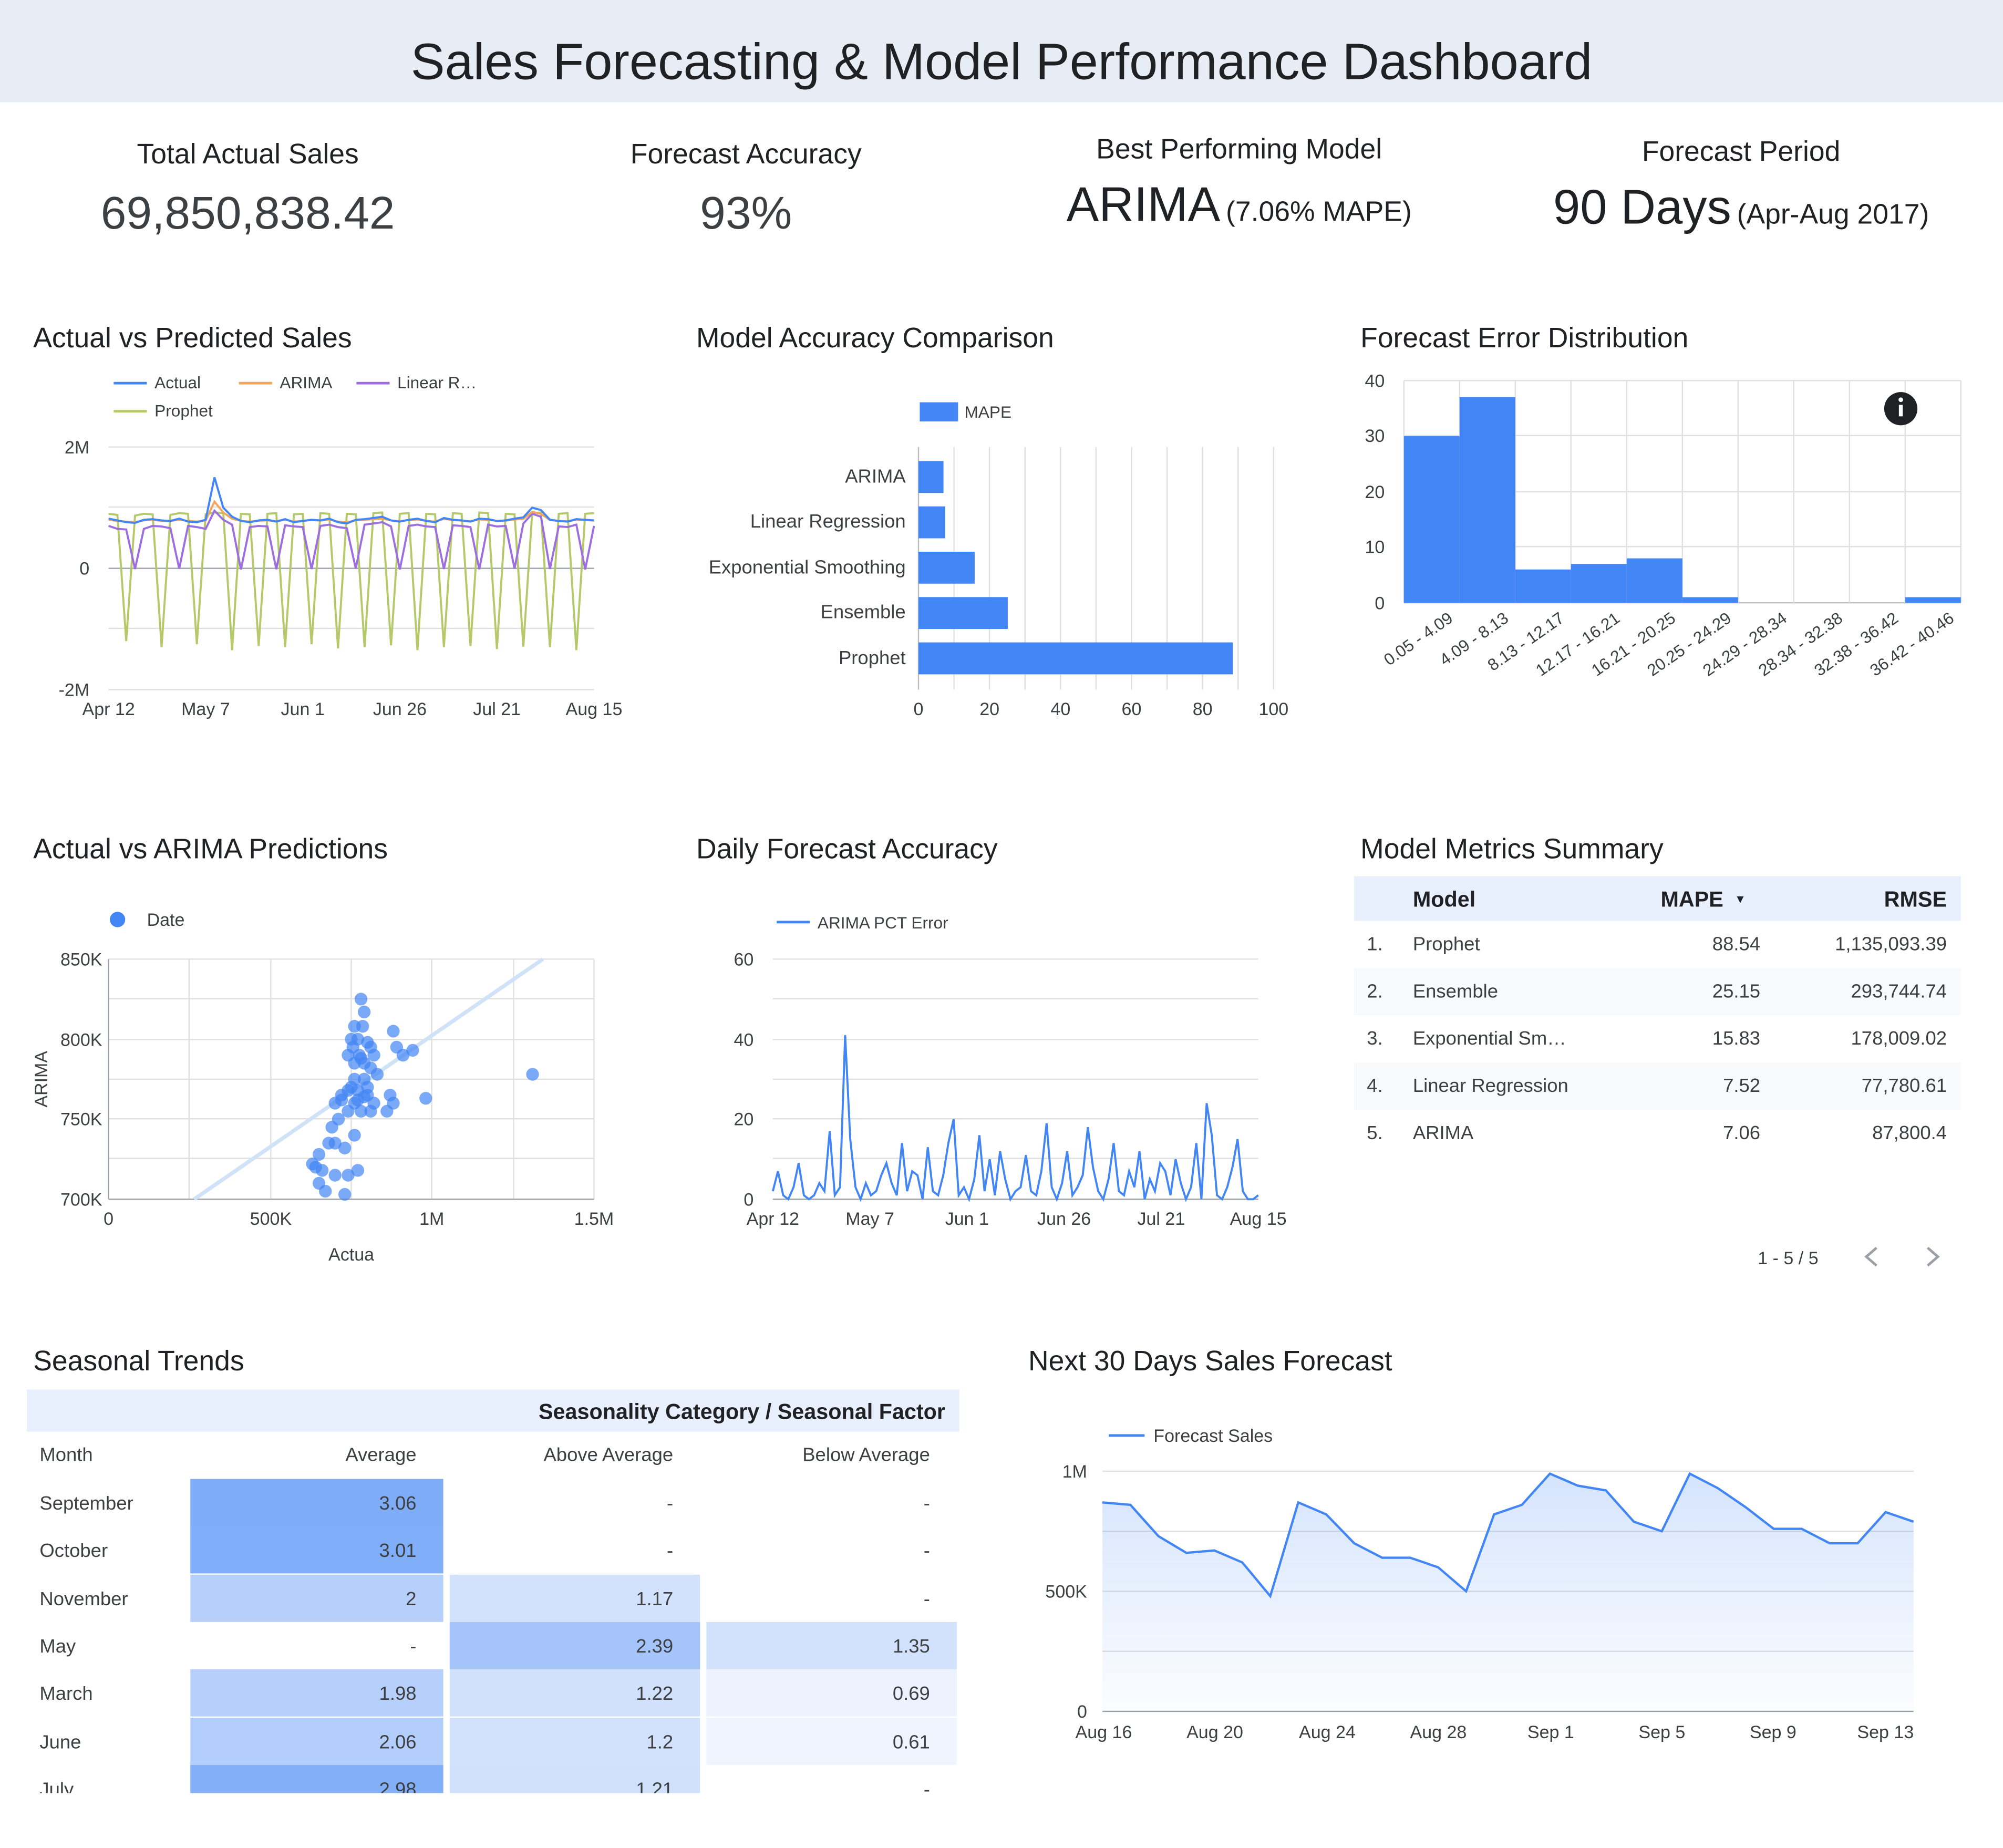  What do you see at coordinates (493, 1550) in the screenshot?
I see `table-row: October 3.01 - -` at bounding box center [493, 1550].